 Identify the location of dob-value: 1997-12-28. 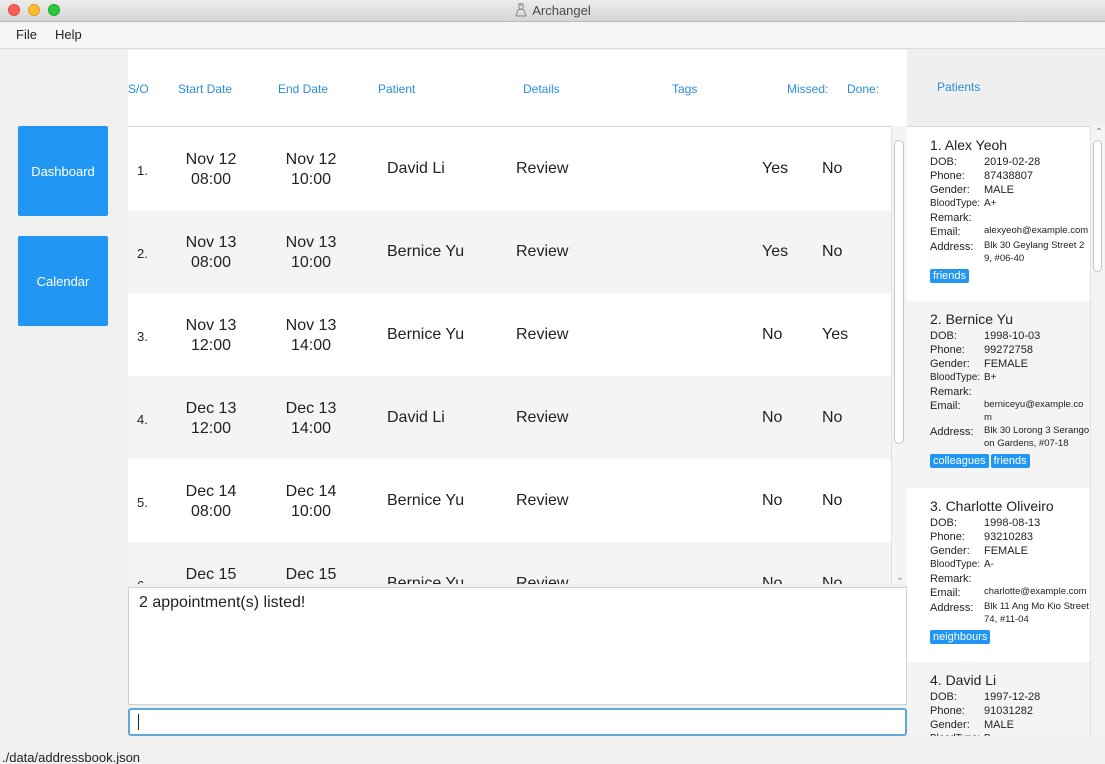
(1012, 697).